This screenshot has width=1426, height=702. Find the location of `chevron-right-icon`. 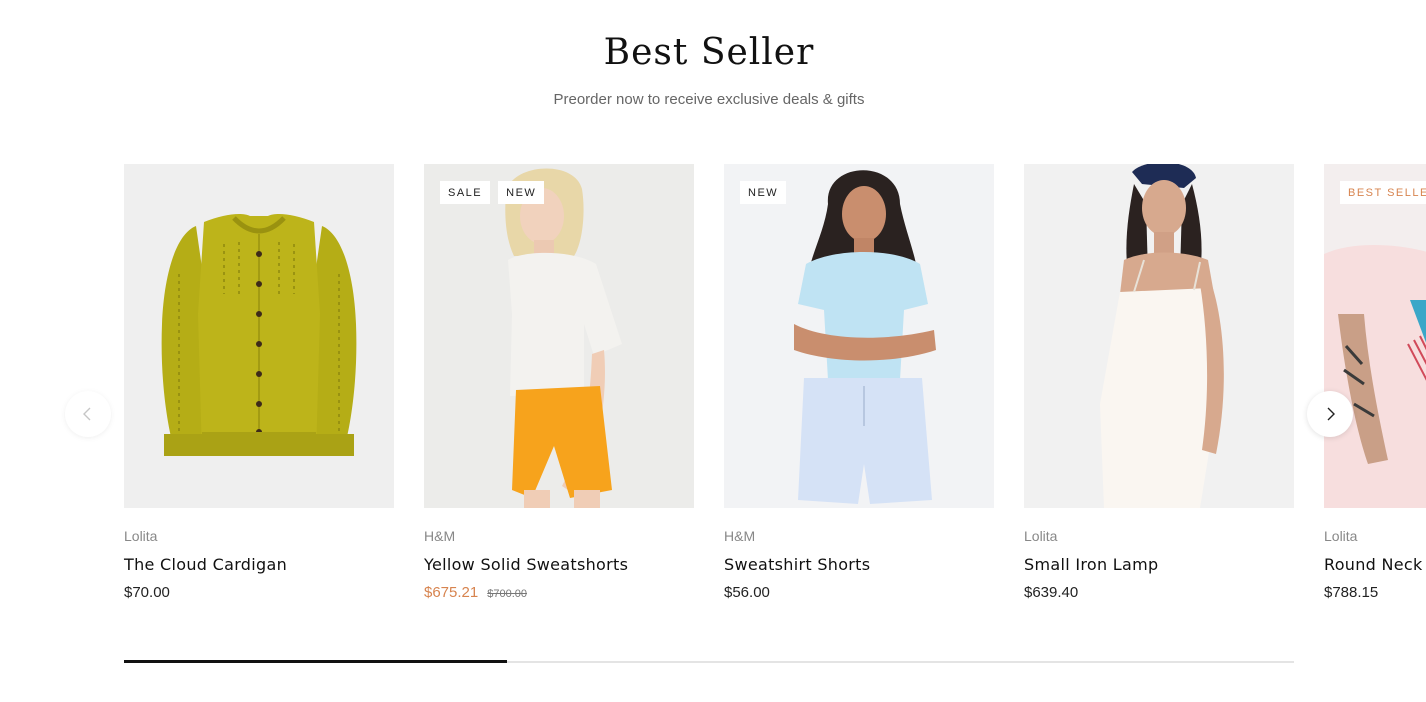

chevron-right-icon is located at coordinates (1331, 414).